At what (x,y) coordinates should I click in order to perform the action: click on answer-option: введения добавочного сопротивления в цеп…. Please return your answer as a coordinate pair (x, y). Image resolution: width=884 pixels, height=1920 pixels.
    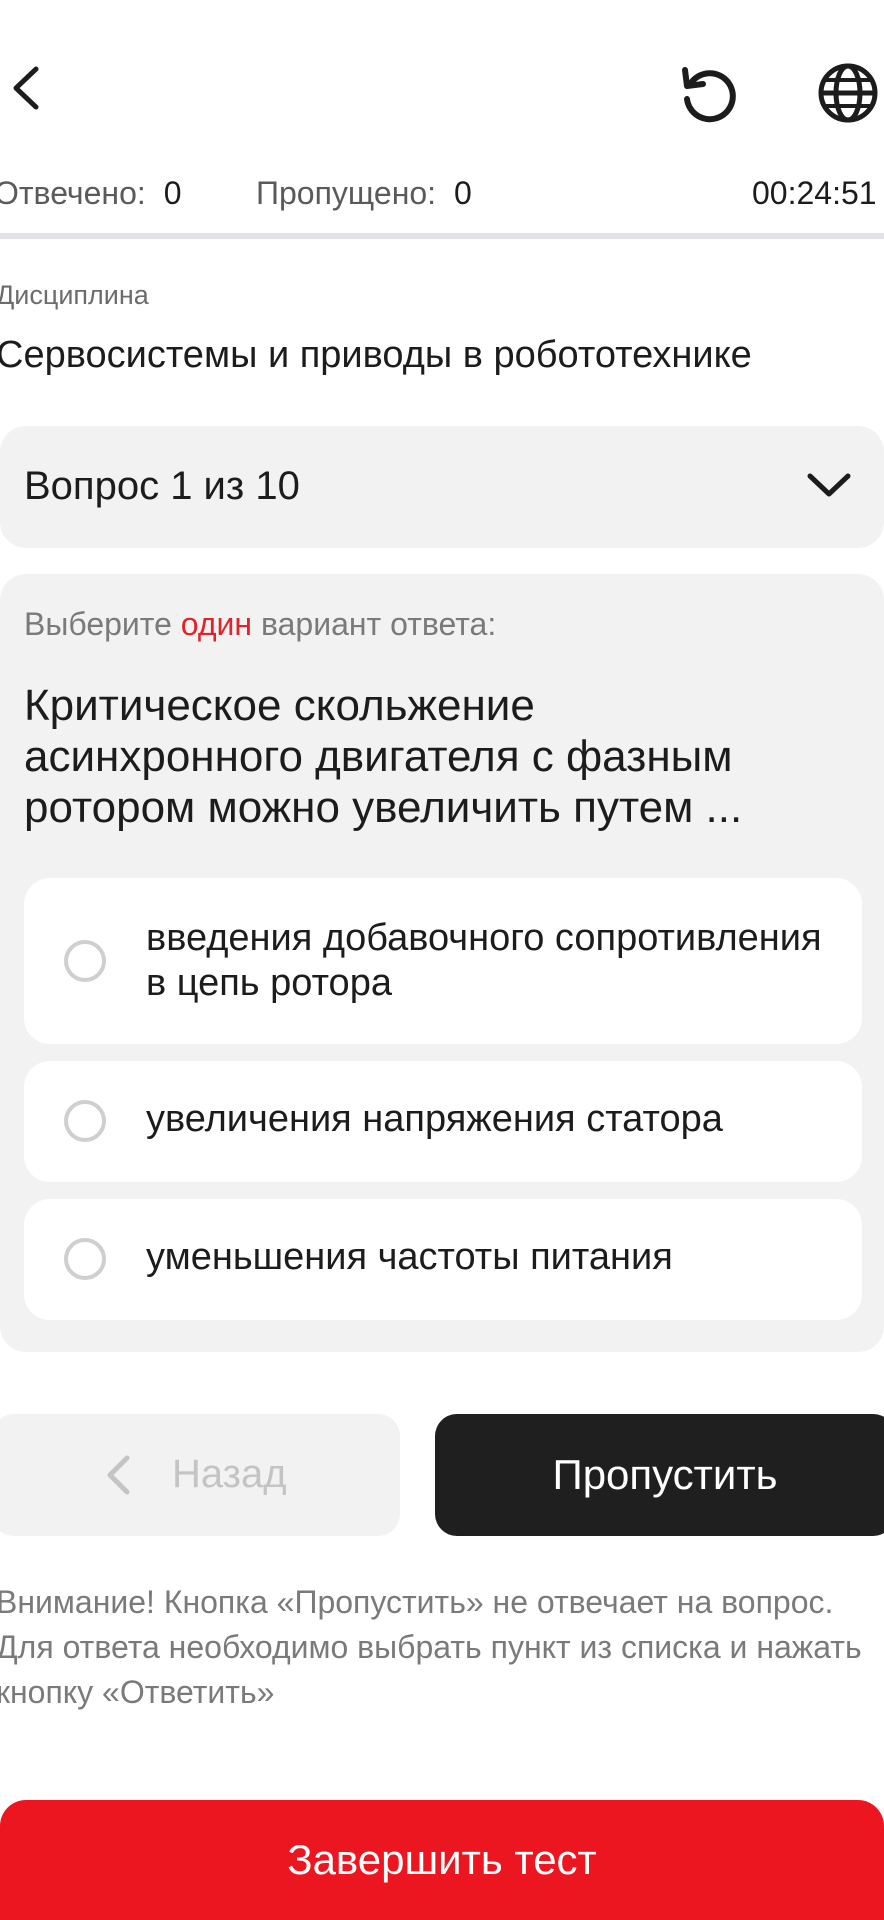
    Looking at the image, I should click on (443, 961).